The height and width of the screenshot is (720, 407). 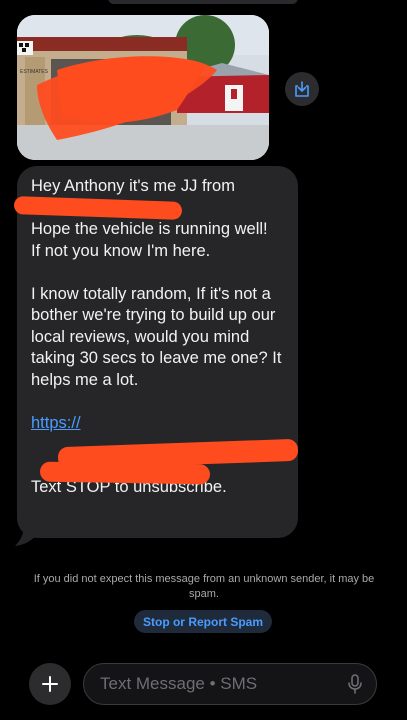 I want to click on shop-photo: ESTIMATES, so click(x=143, y=87).